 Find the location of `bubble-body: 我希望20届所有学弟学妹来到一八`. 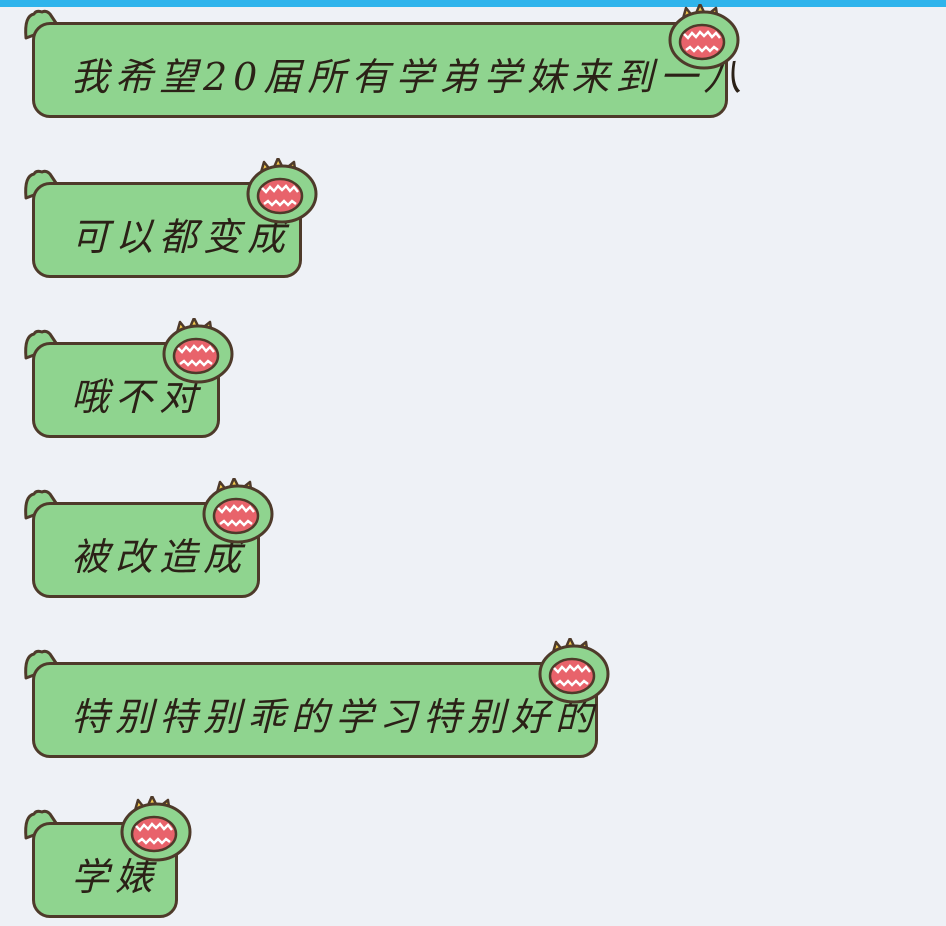

bubble-body: 我希望20届所有学弟学妹来到一八 is located at coordinates (386, 70).